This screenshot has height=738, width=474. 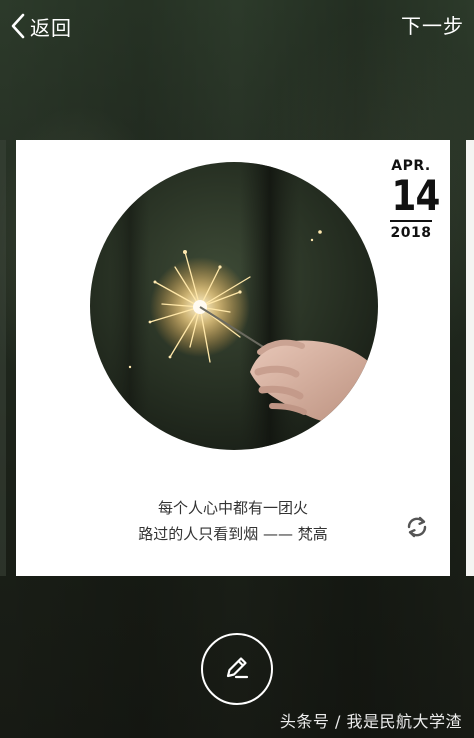 I want to click on back-button: 返回, so click(x=41, y=26).